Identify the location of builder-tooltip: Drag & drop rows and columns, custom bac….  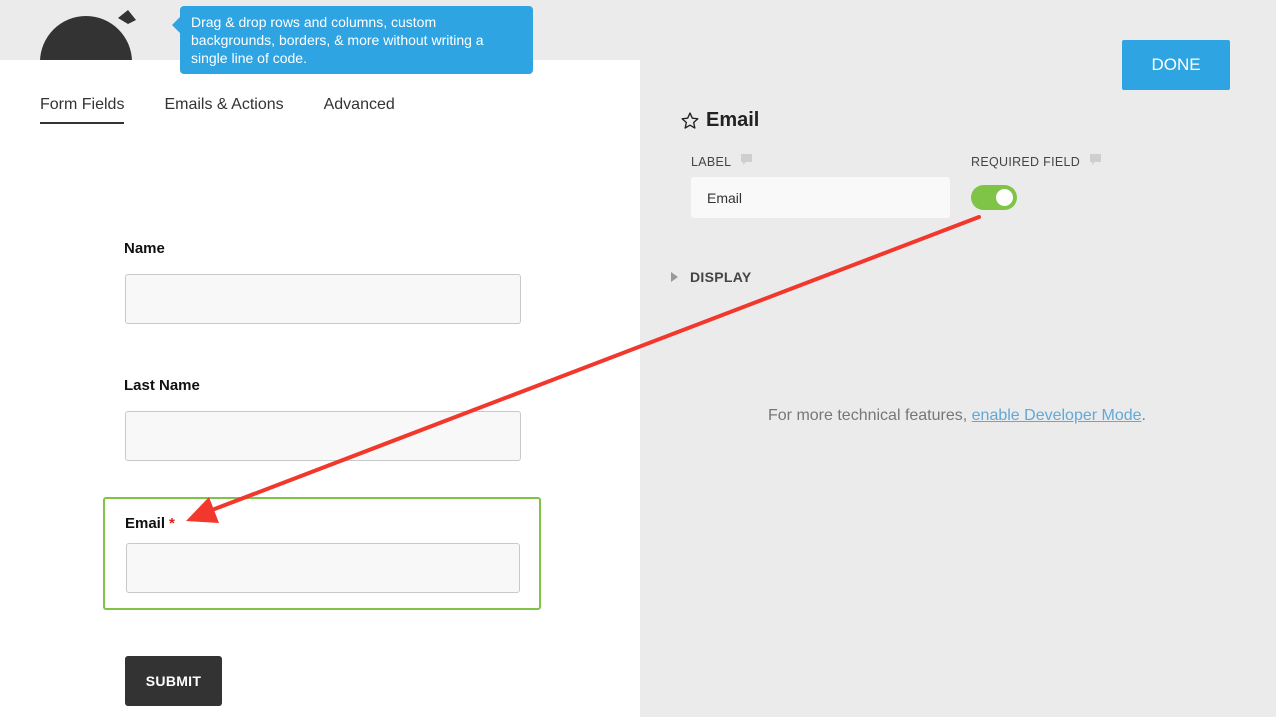
(352, 40).